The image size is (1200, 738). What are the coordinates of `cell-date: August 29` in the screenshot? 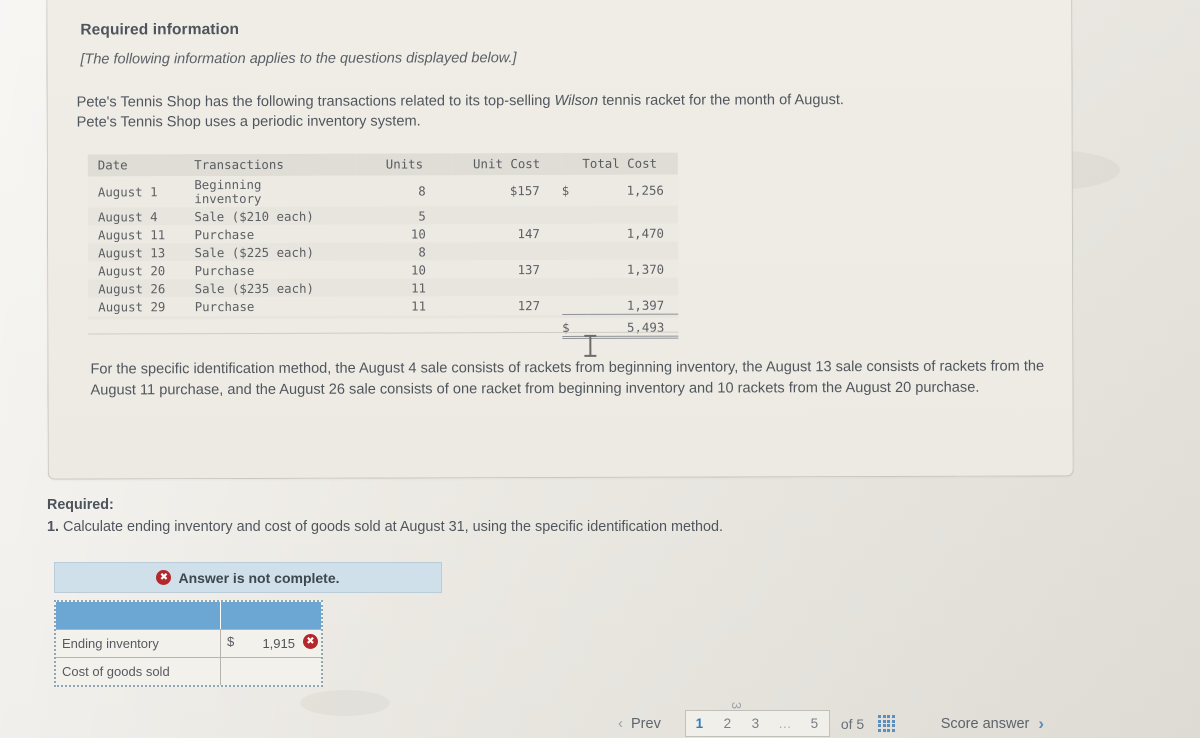 It's located at (132, 306).